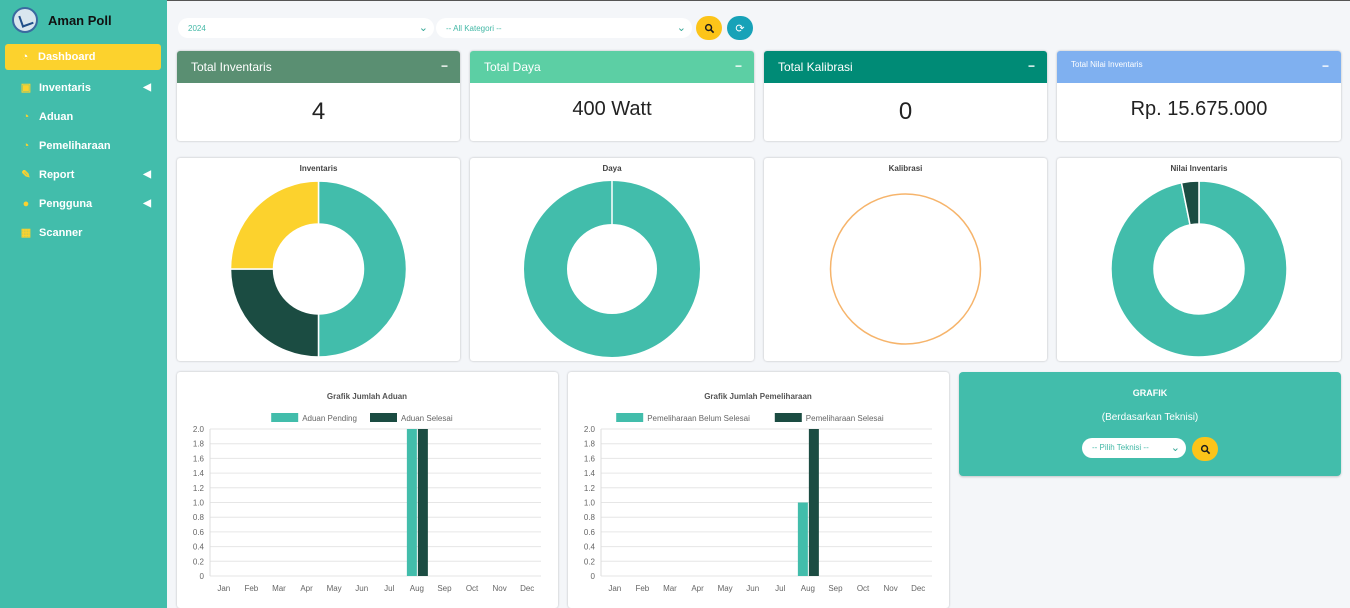 The width and height of the screenshot is (1350, 608). I want to click on user-icon: ●, so click(26, 203).